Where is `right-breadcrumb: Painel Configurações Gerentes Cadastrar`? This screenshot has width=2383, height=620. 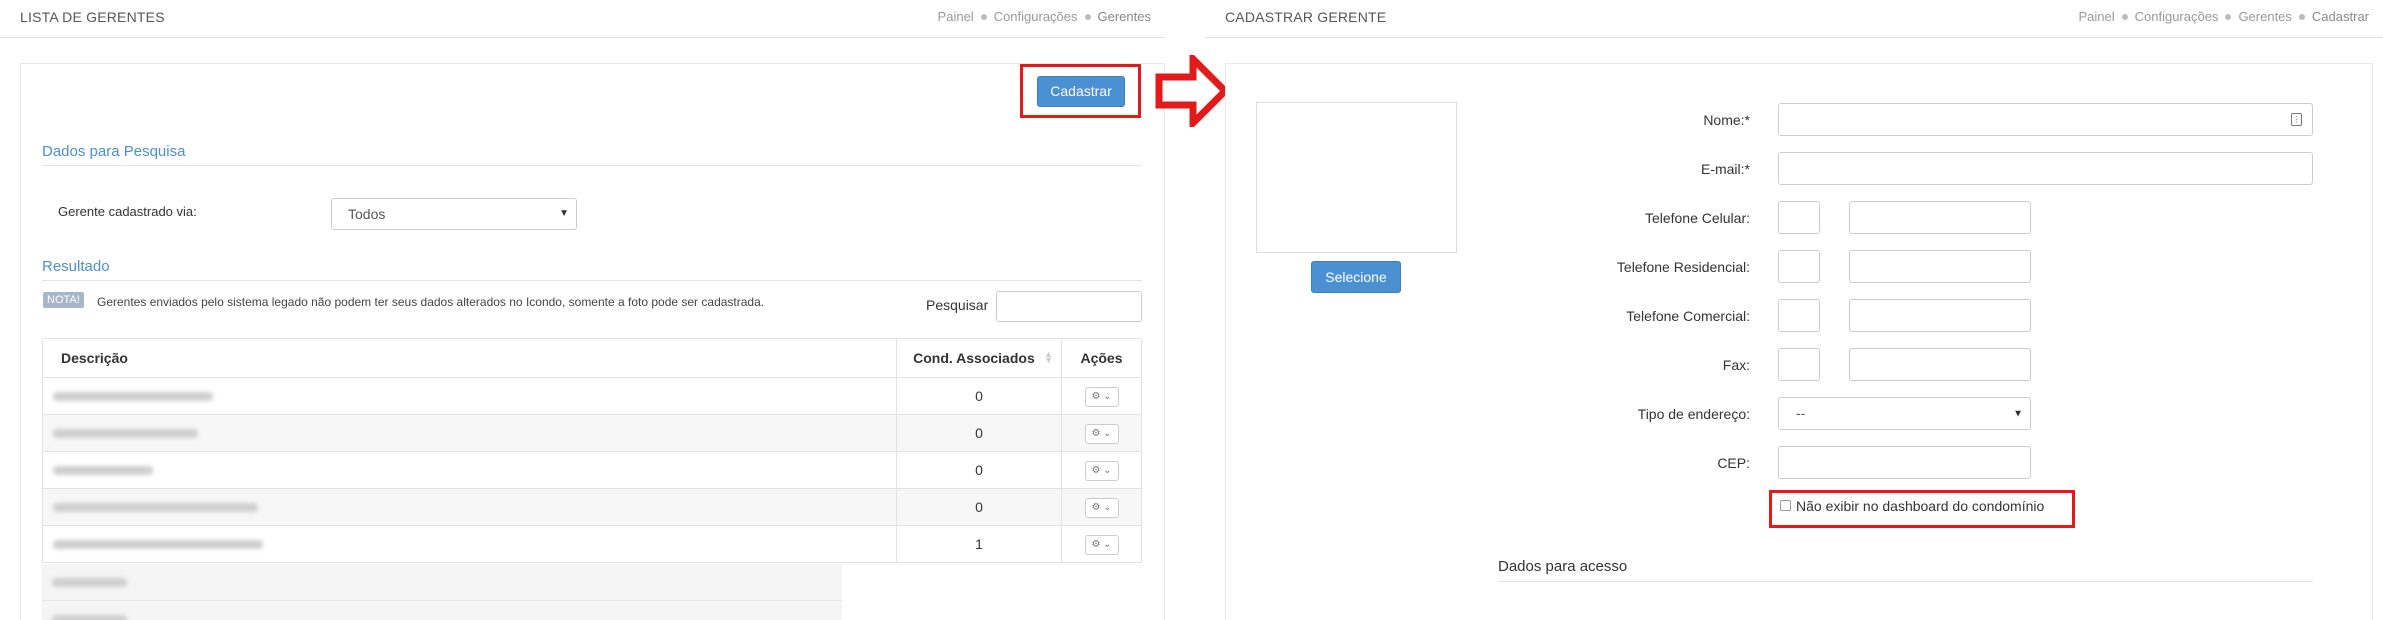 right-breadcrumb: Painel Configurações Gerentes Cadastrar is located at coordinates (2223, 16).